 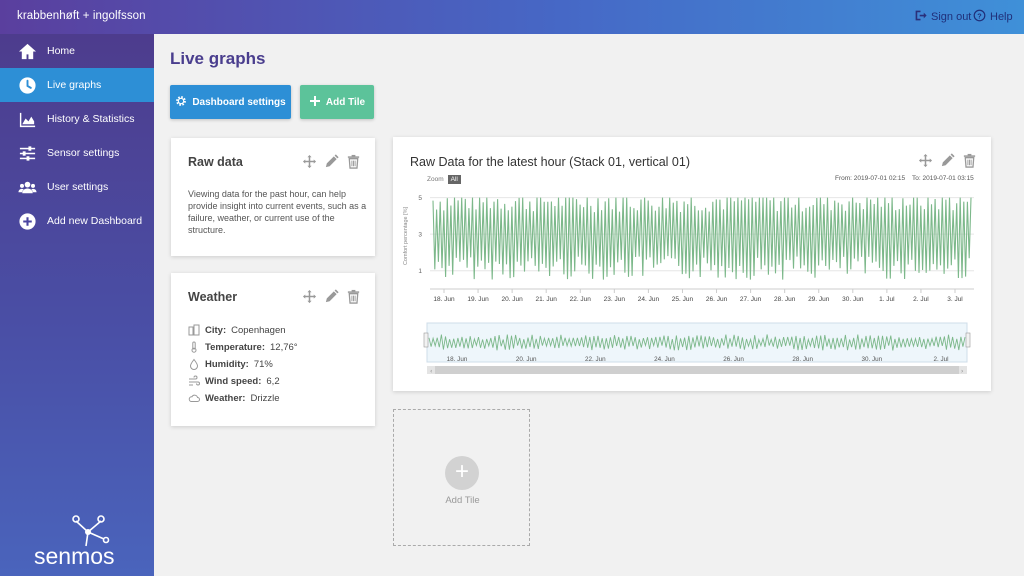 I want to click on x-tick-label: 1. Jul, so click(x=887, y=299).